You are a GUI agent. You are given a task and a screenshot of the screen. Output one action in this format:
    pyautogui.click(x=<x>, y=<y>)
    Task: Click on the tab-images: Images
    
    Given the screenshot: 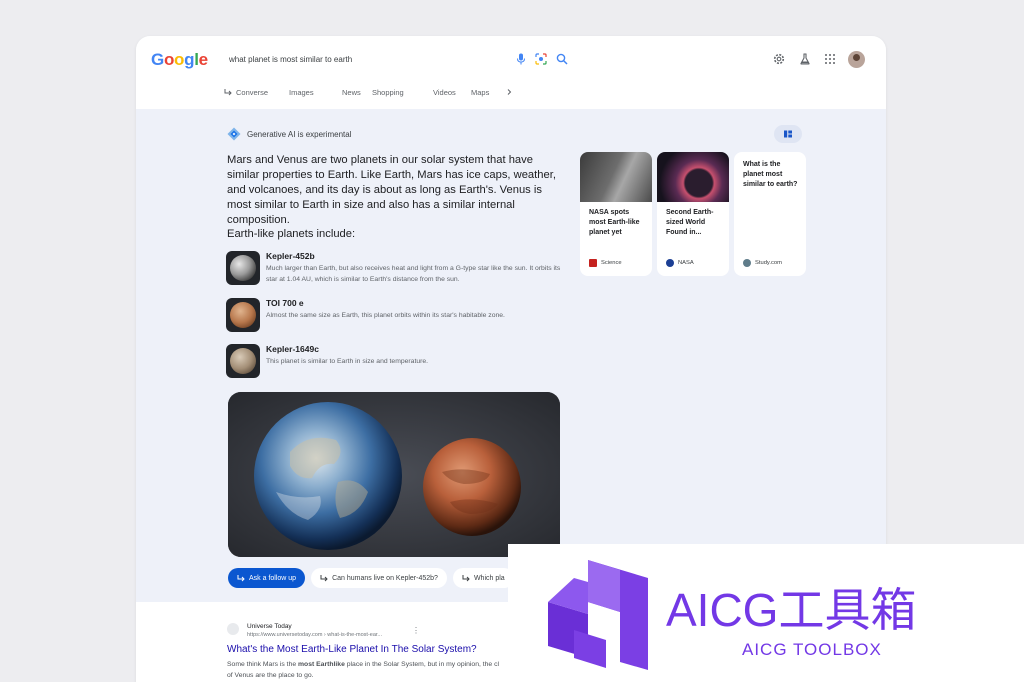 What is the action you would take?
    pyautogui.click(x=315, y=92)
    